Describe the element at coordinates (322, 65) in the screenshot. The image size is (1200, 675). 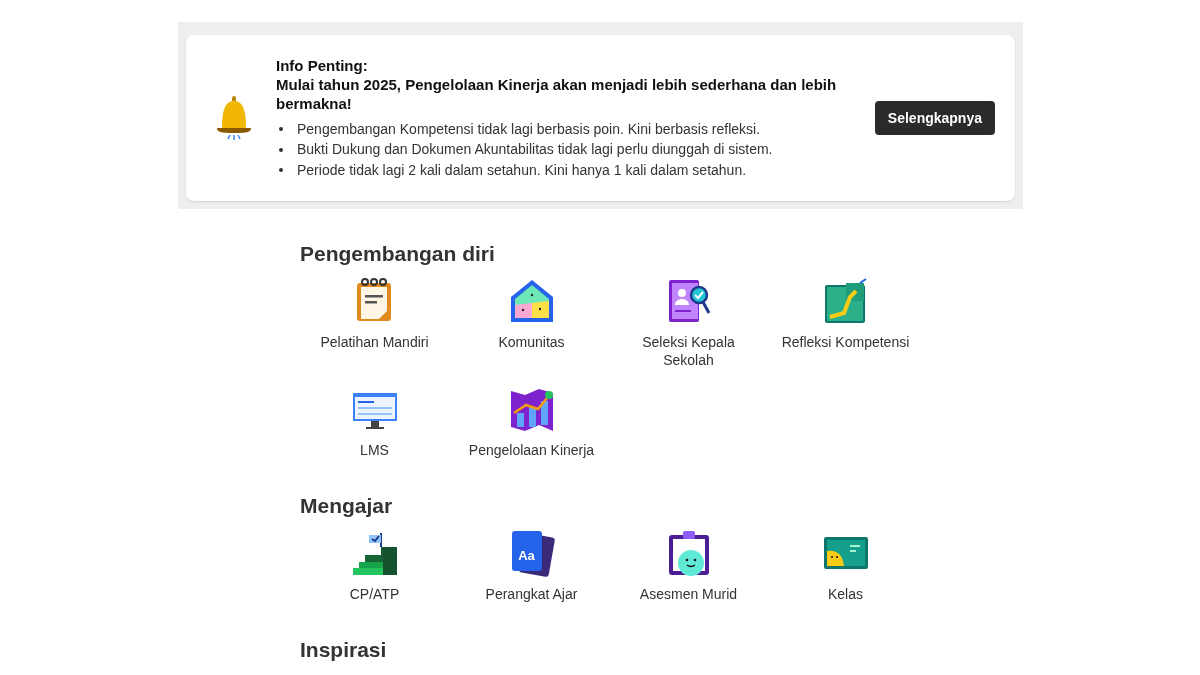
I see `info-title: Info Penting:` at that location.